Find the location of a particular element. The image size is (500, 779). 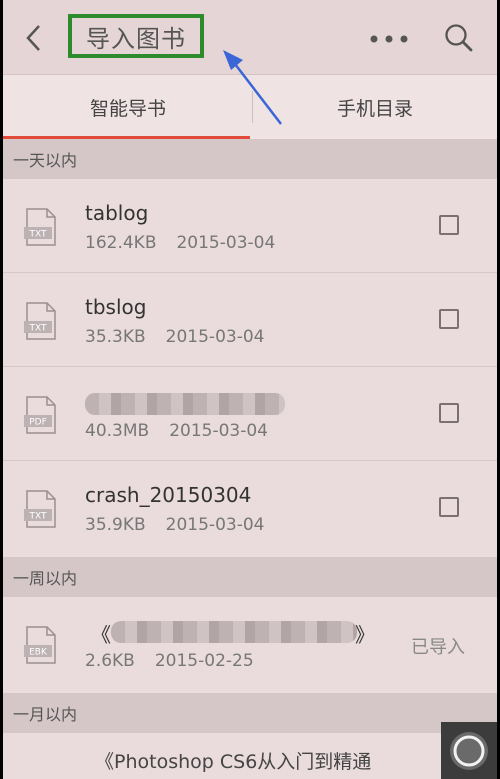

floating-assistive-button is located at coordinates (469, 750).